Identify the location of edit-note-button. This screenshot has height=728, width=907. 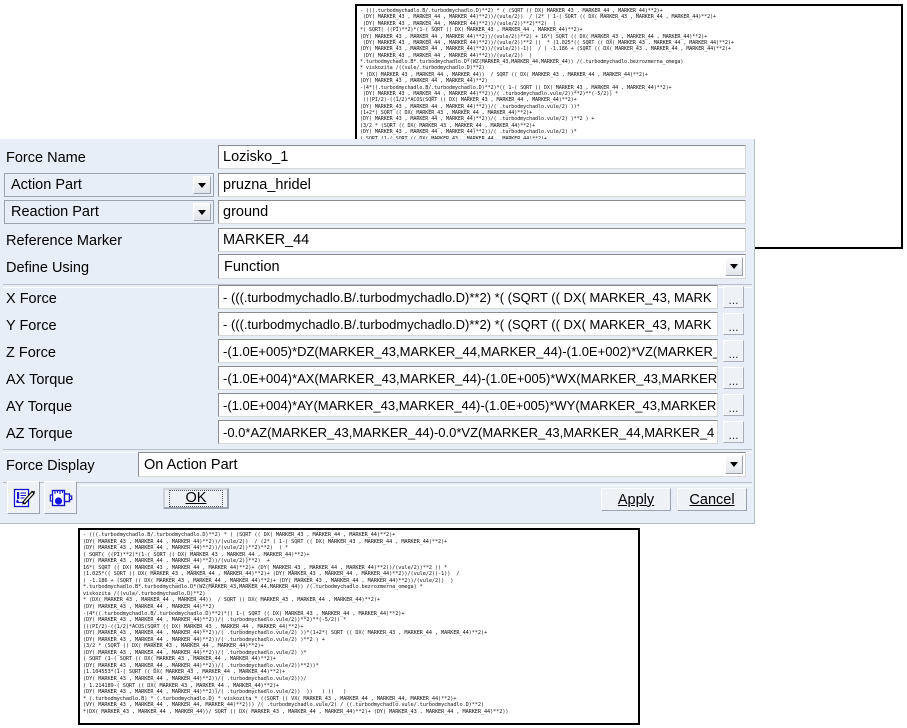
(23, 497).